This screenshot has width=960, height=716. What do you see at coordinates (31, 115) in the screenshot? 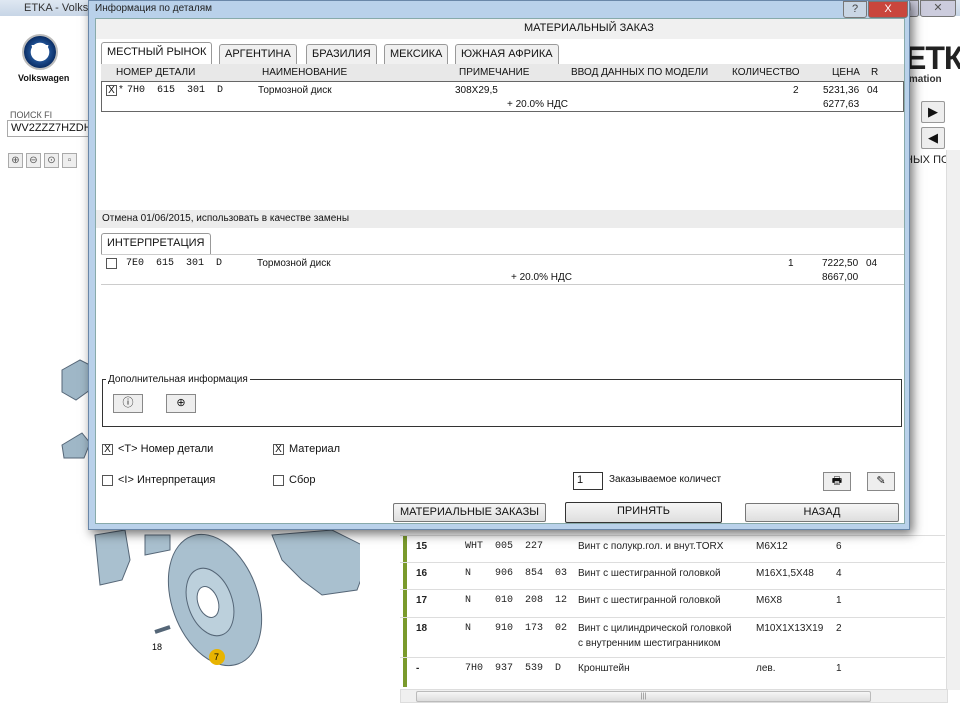
I see `search-label: ПОИСК FI` at bounding box center [31, 115].